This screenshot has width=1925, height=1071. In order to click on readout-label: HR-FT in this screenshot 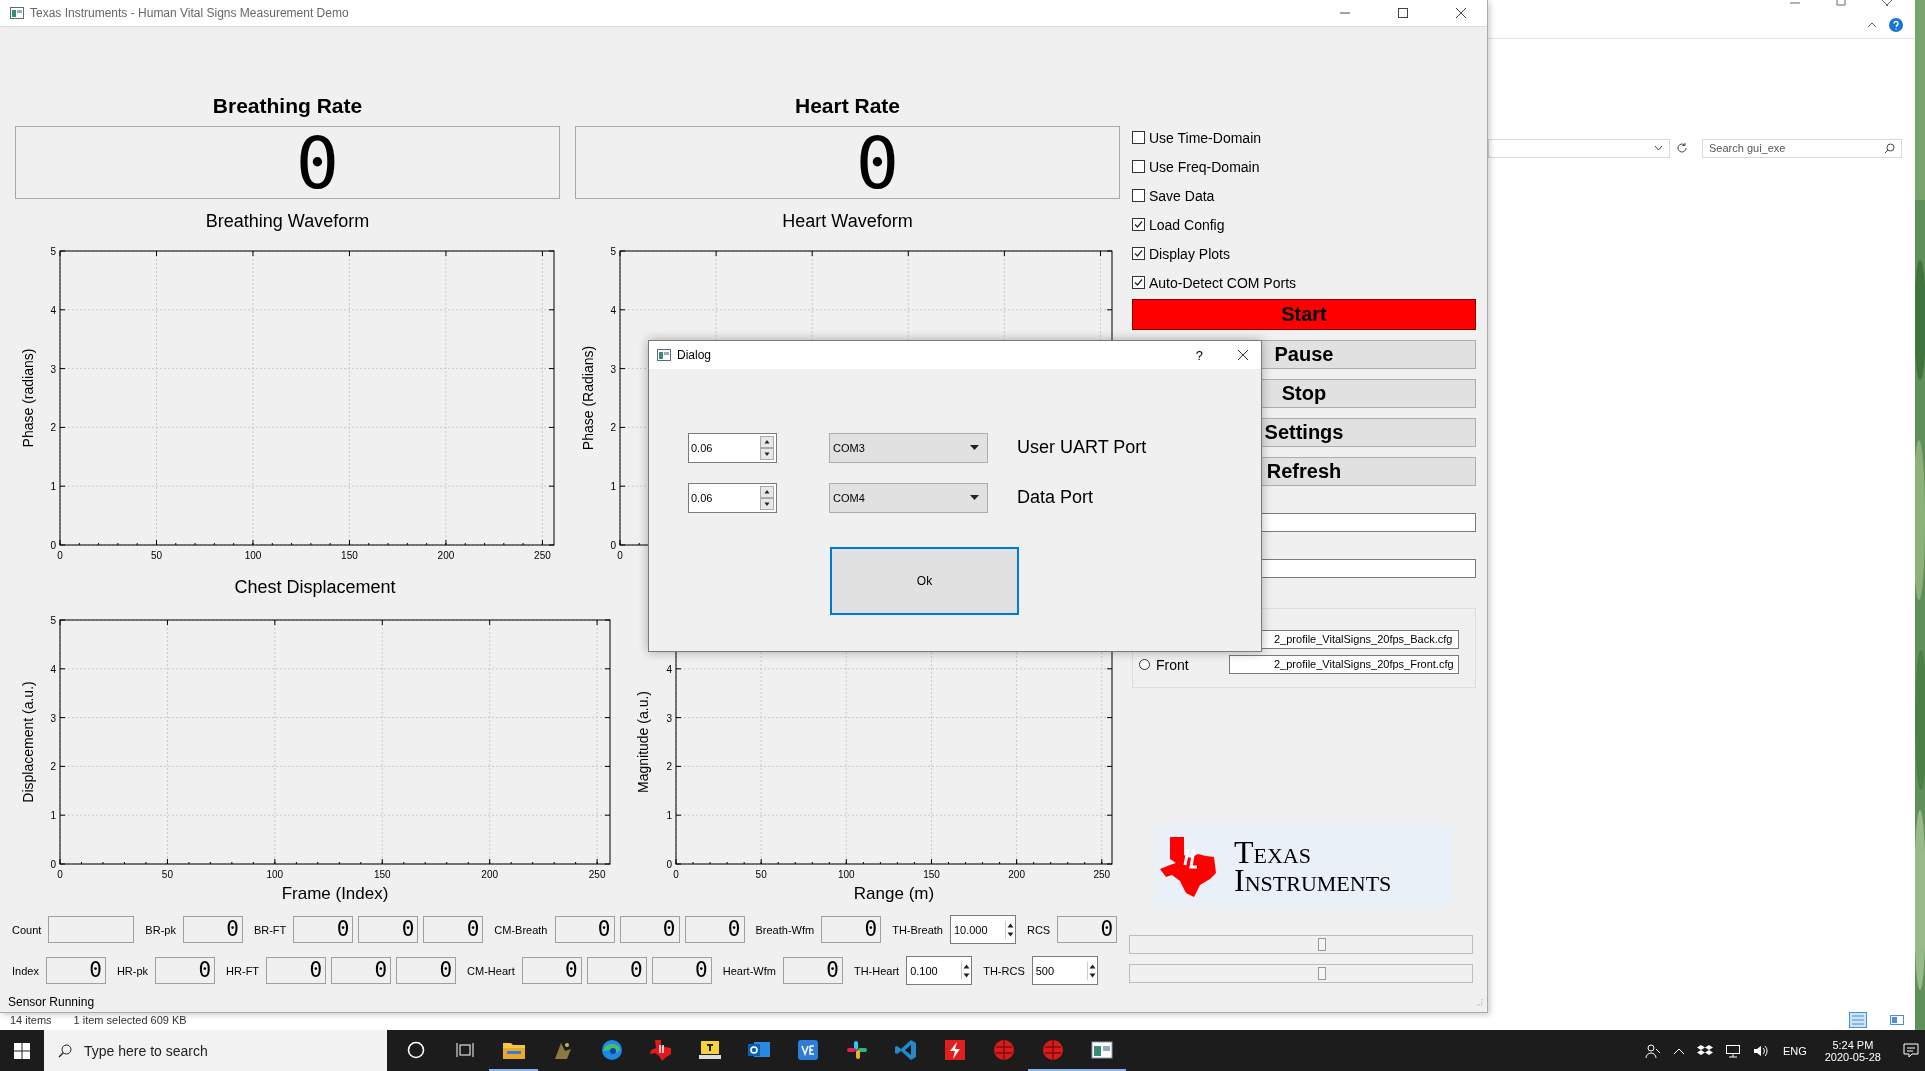, I will do `click(243, 970)`.